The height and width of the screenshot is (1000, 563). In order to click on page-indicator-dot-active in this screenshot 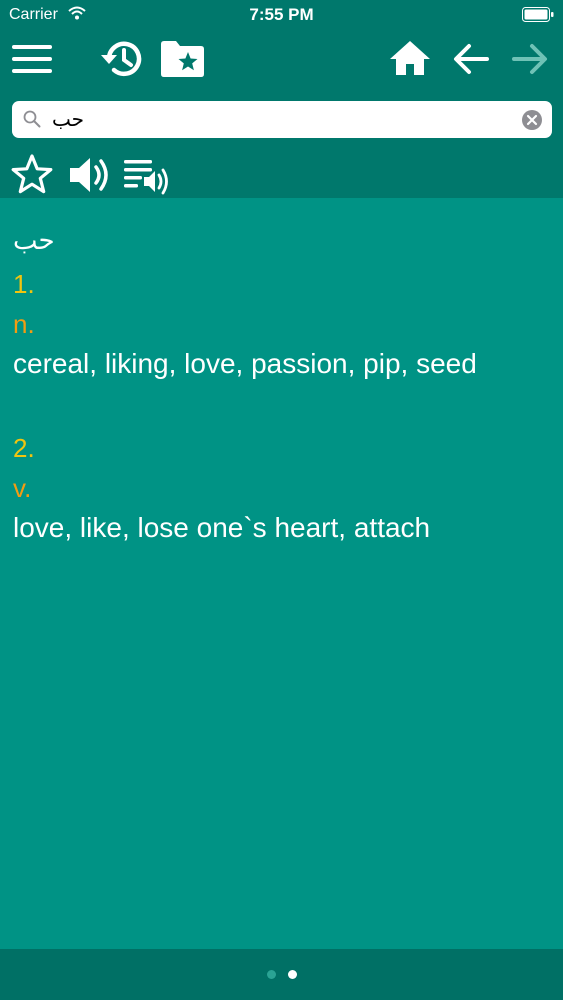, I will do `click(292, 974)`.